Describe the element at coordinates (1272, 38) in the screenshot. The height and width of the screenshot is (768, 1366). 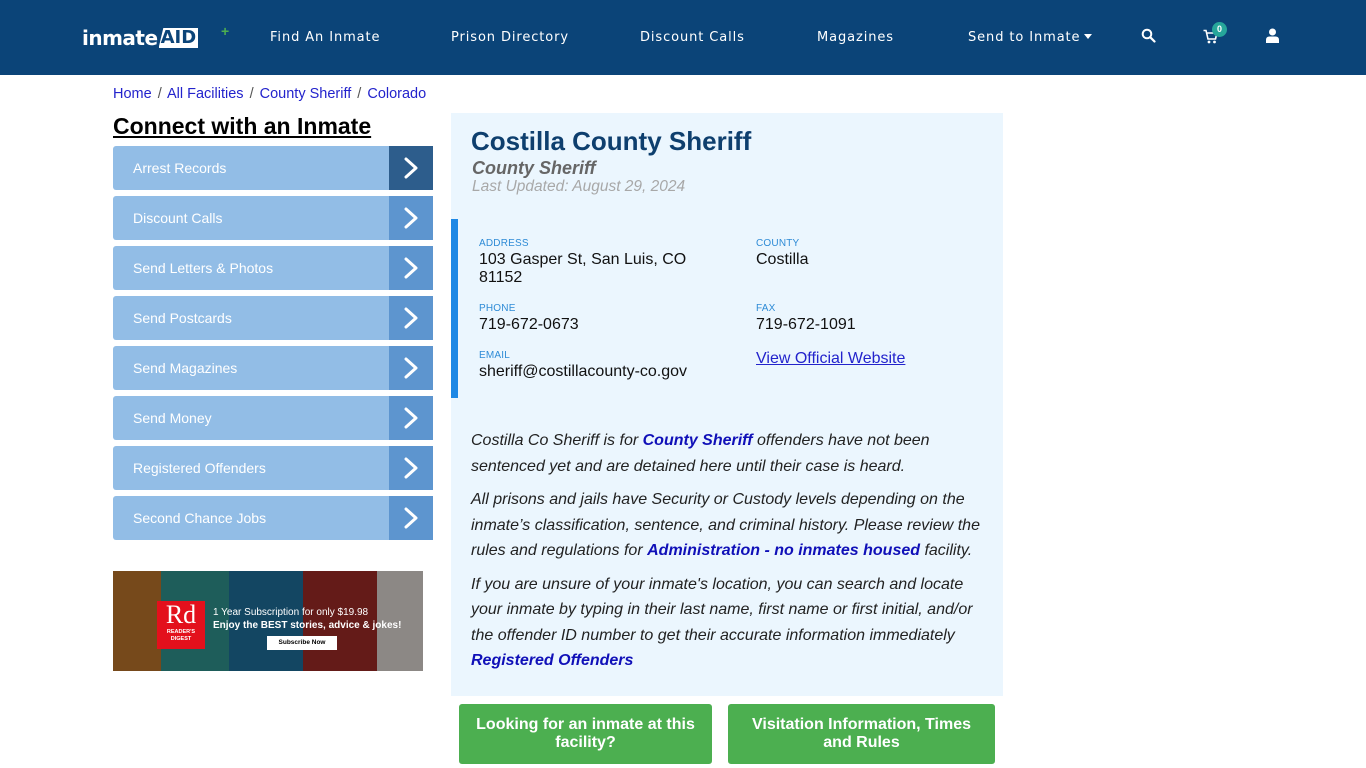
I see `user-icon` at that location.